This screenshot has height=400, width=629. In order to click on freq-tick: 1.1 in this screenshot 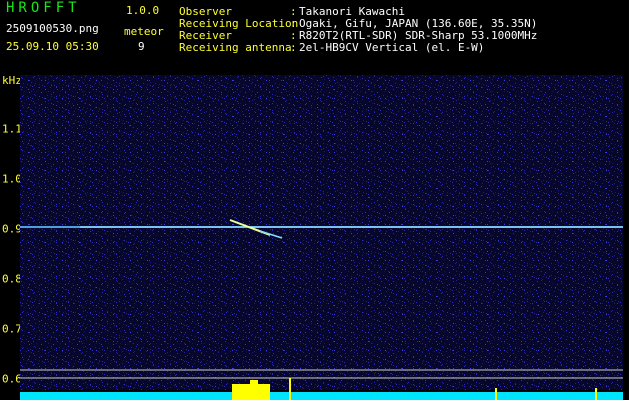, I will do `click(12, 129)`.